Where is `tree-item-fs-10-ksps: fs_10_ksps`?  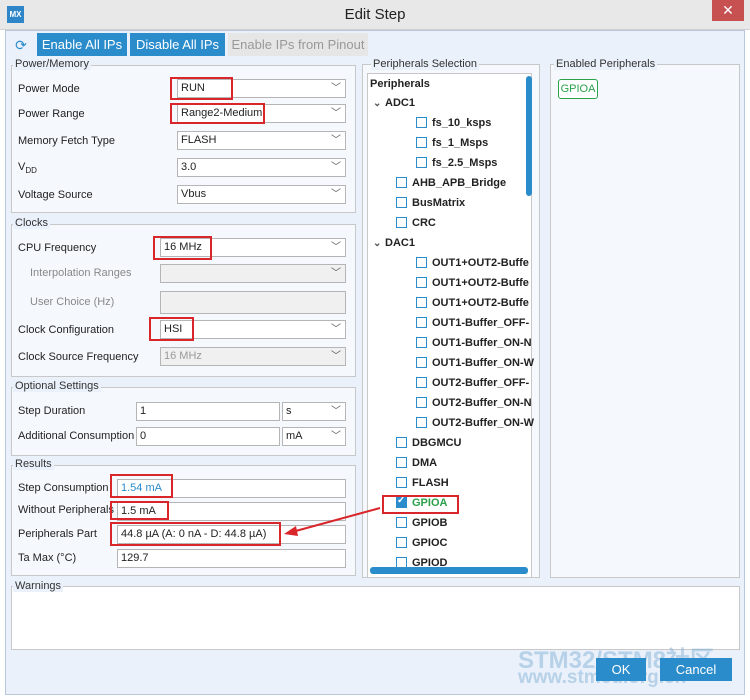 tree-item-fs-10-ksps: fs_10_ksps is located at coordinates (454, 126).